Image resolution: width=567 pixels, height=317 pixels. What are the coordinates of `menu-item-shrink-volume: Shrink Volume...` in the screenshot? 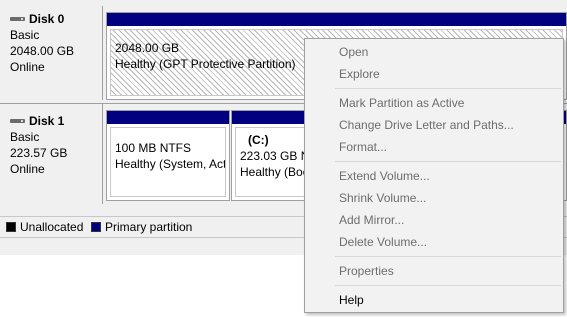 It's located at (434, 198).